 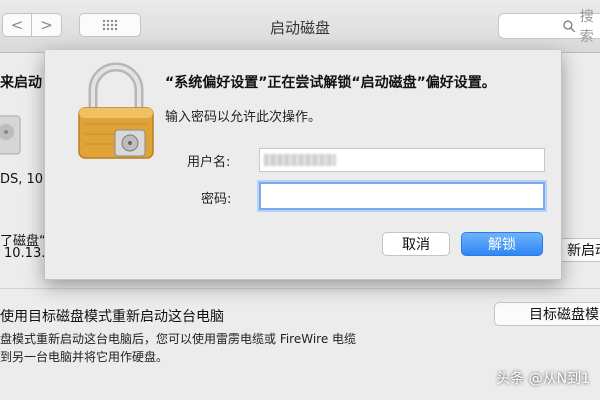 What do you see at coordinates (569, 25) in the screenshot?
I see `search-icon` at bounding box center [569, 25].